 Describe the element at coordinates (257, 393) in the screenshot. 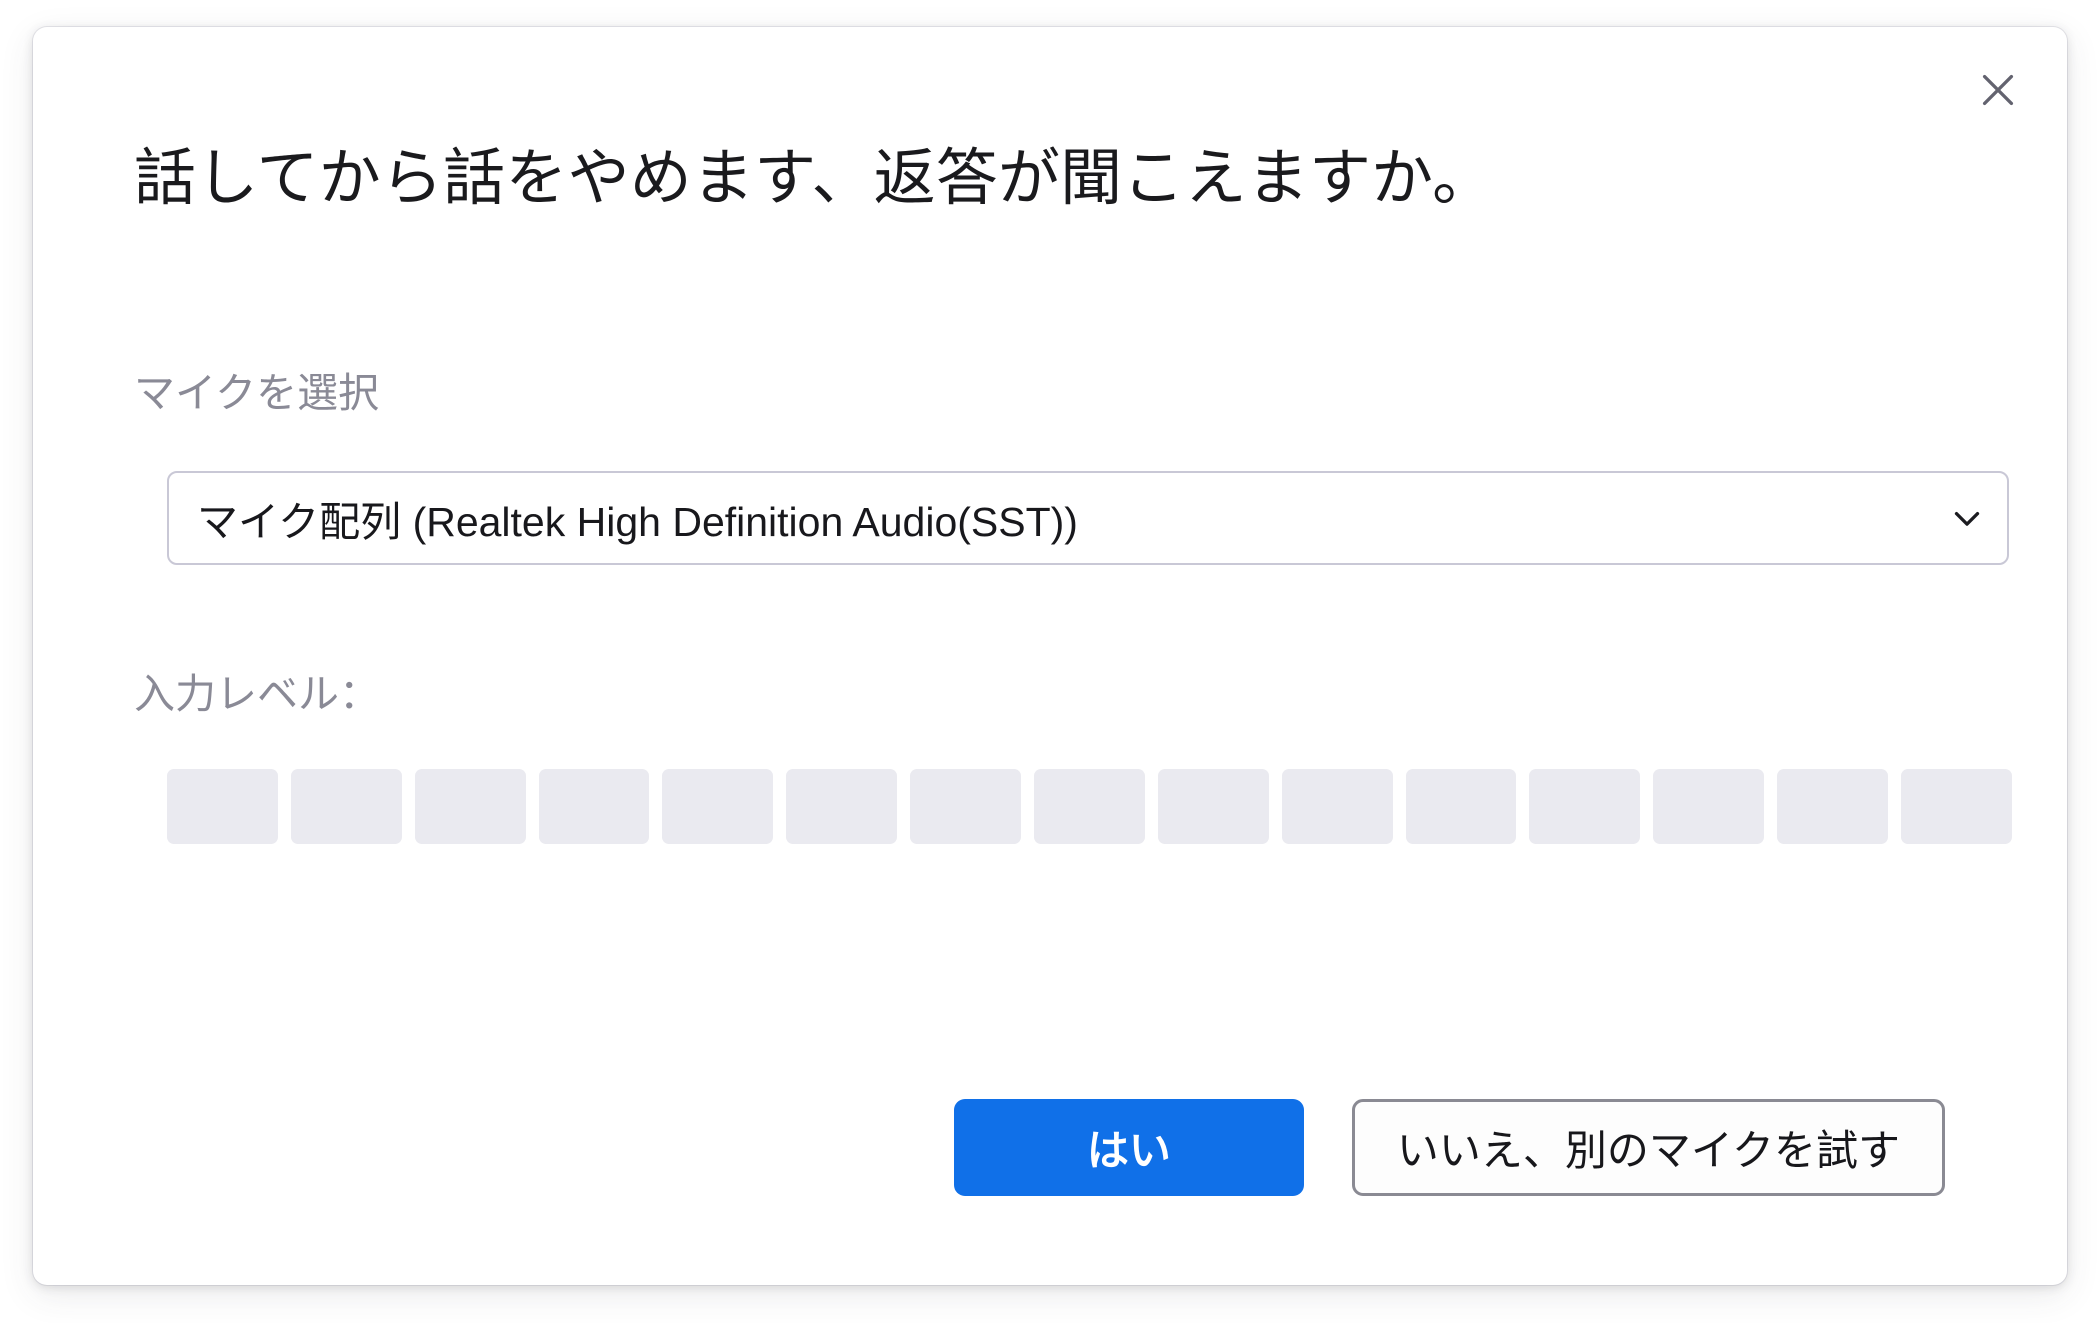

I see `mic-select-label: マイクを選択` at that location.